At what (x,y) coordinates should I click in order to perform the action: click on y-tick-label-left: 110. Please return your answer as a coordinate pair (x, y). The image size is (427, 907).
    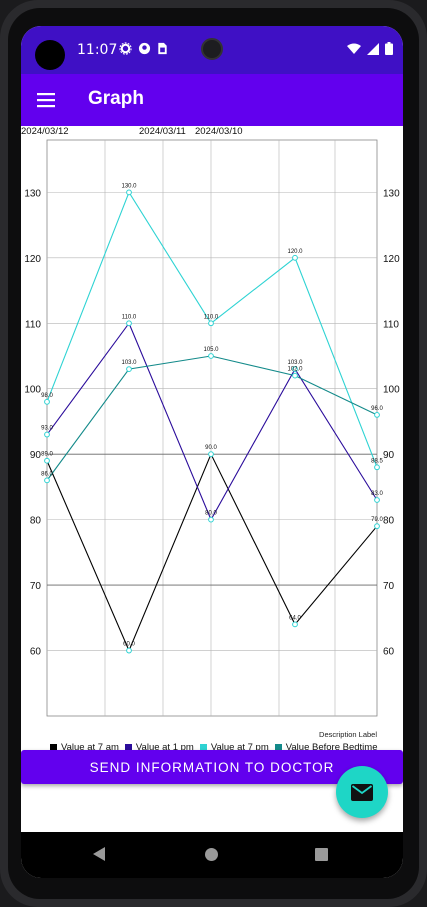
    Looking at the image, I should click on (33, 324).